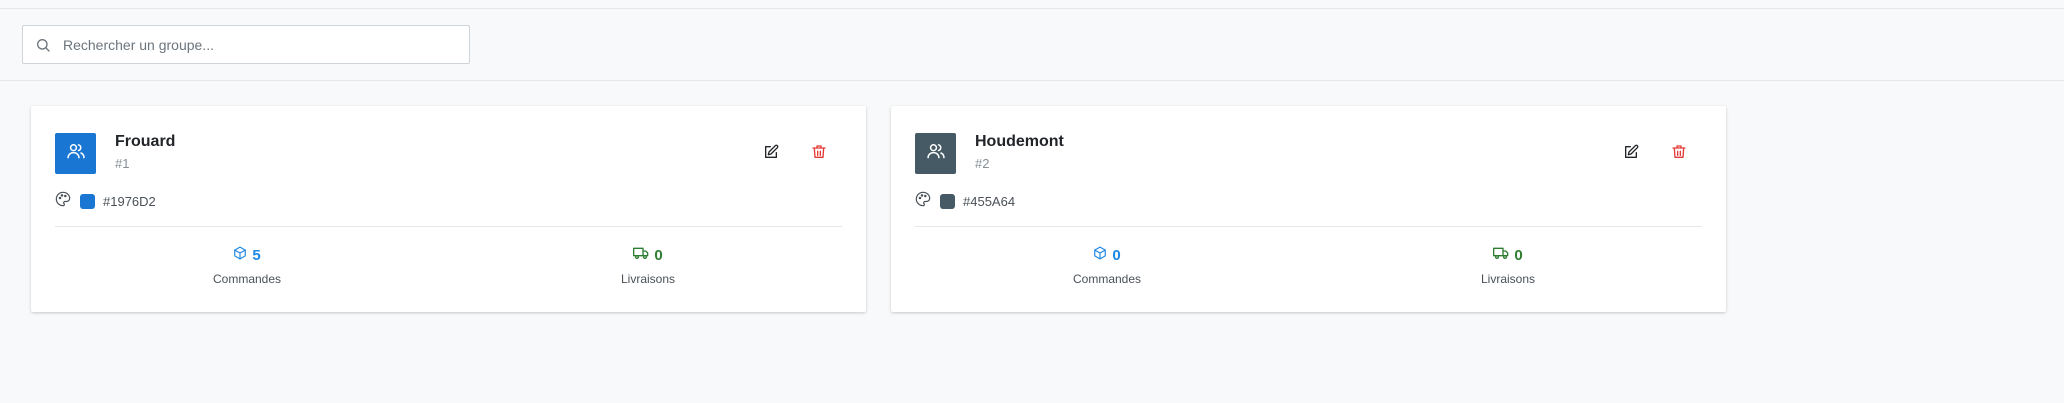 This screenshot has height=403, width=2064. What do you see at coordinates (982, 163) in the screenshot?
I see `group-id: #2` at bounding box center [982, 163].